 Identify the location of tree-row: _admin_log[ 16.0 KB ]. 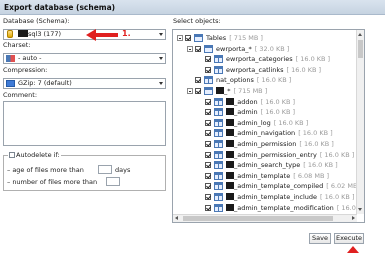
(265, 123).